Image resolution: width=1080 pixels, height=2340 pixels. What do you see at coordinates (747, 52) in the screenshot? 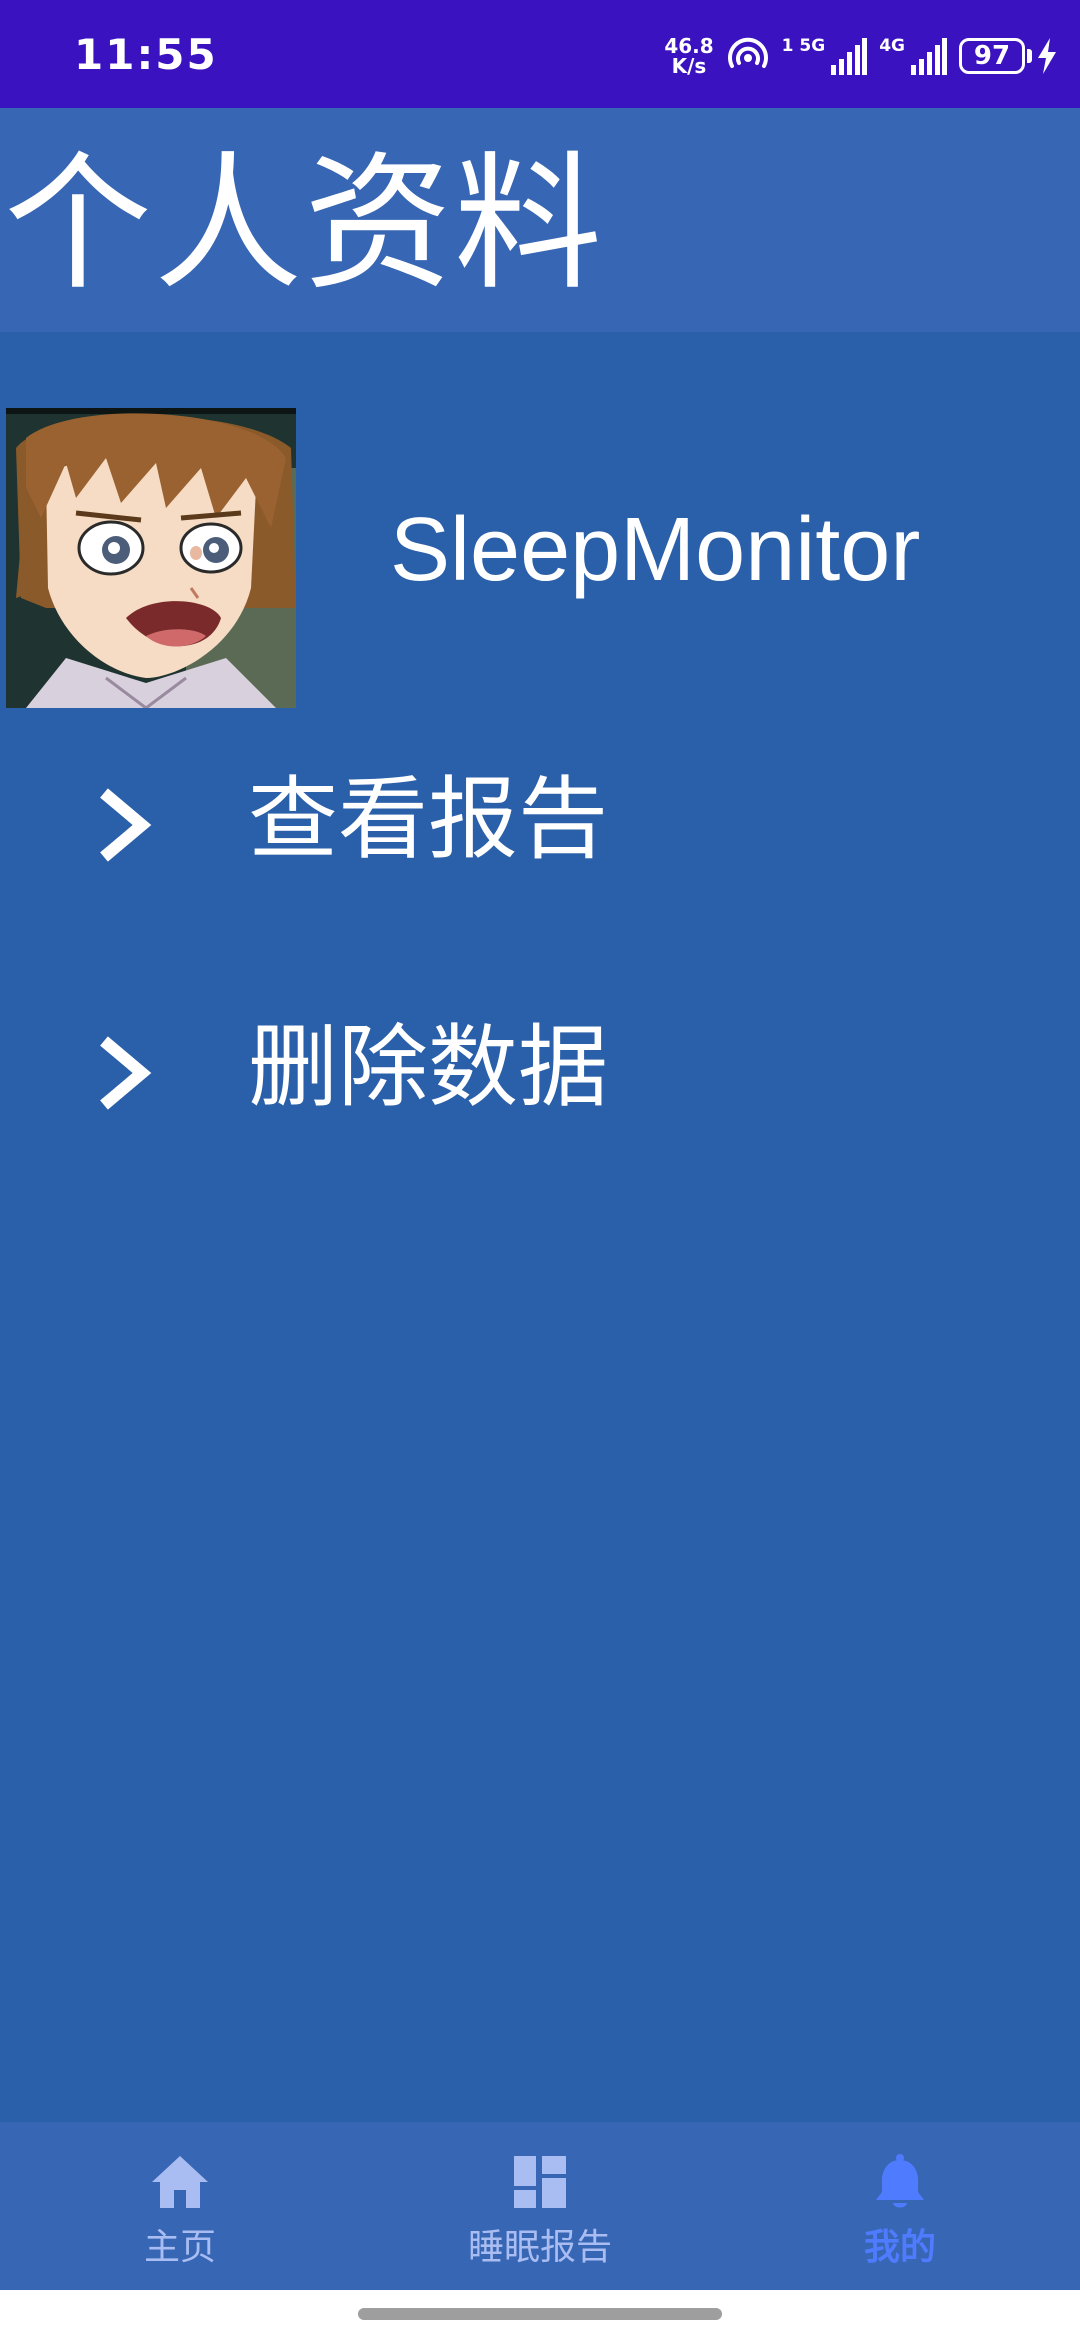
I see `hotspot-icon` at bounding box center [747, 52].